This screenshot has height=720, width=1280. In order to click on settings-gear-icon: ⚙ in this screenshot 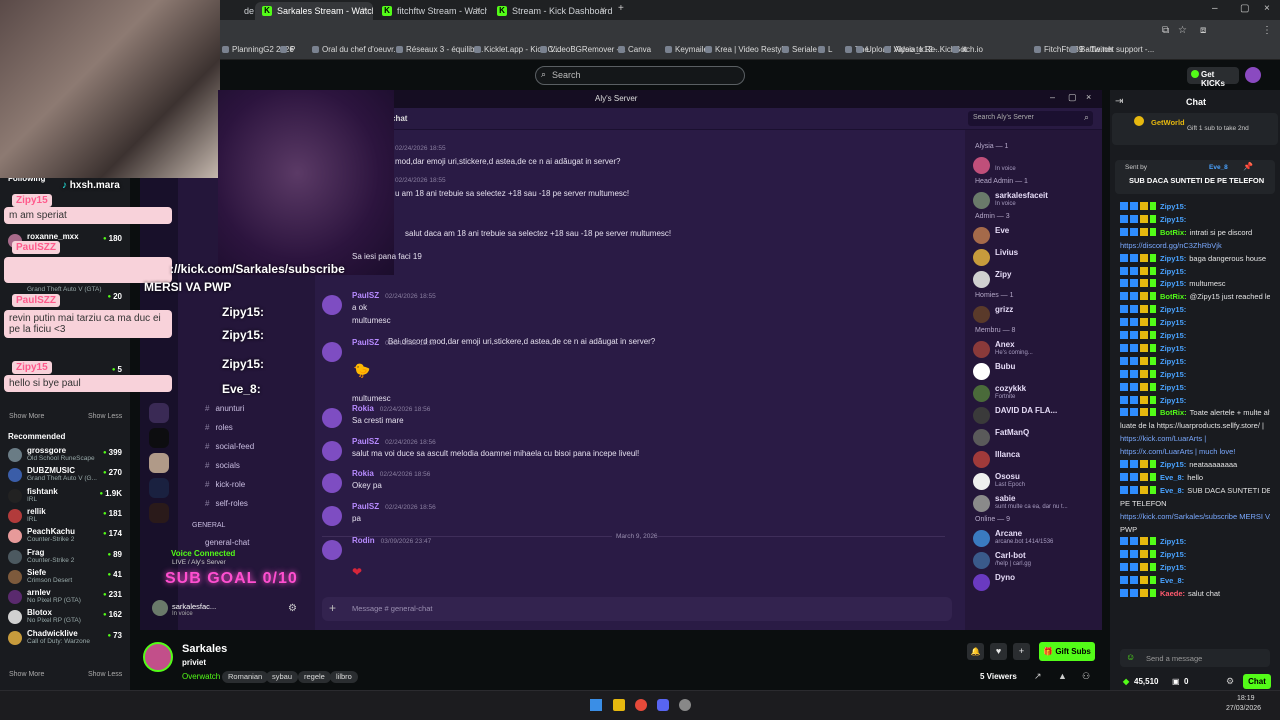, I will do `click(292, 608)`.